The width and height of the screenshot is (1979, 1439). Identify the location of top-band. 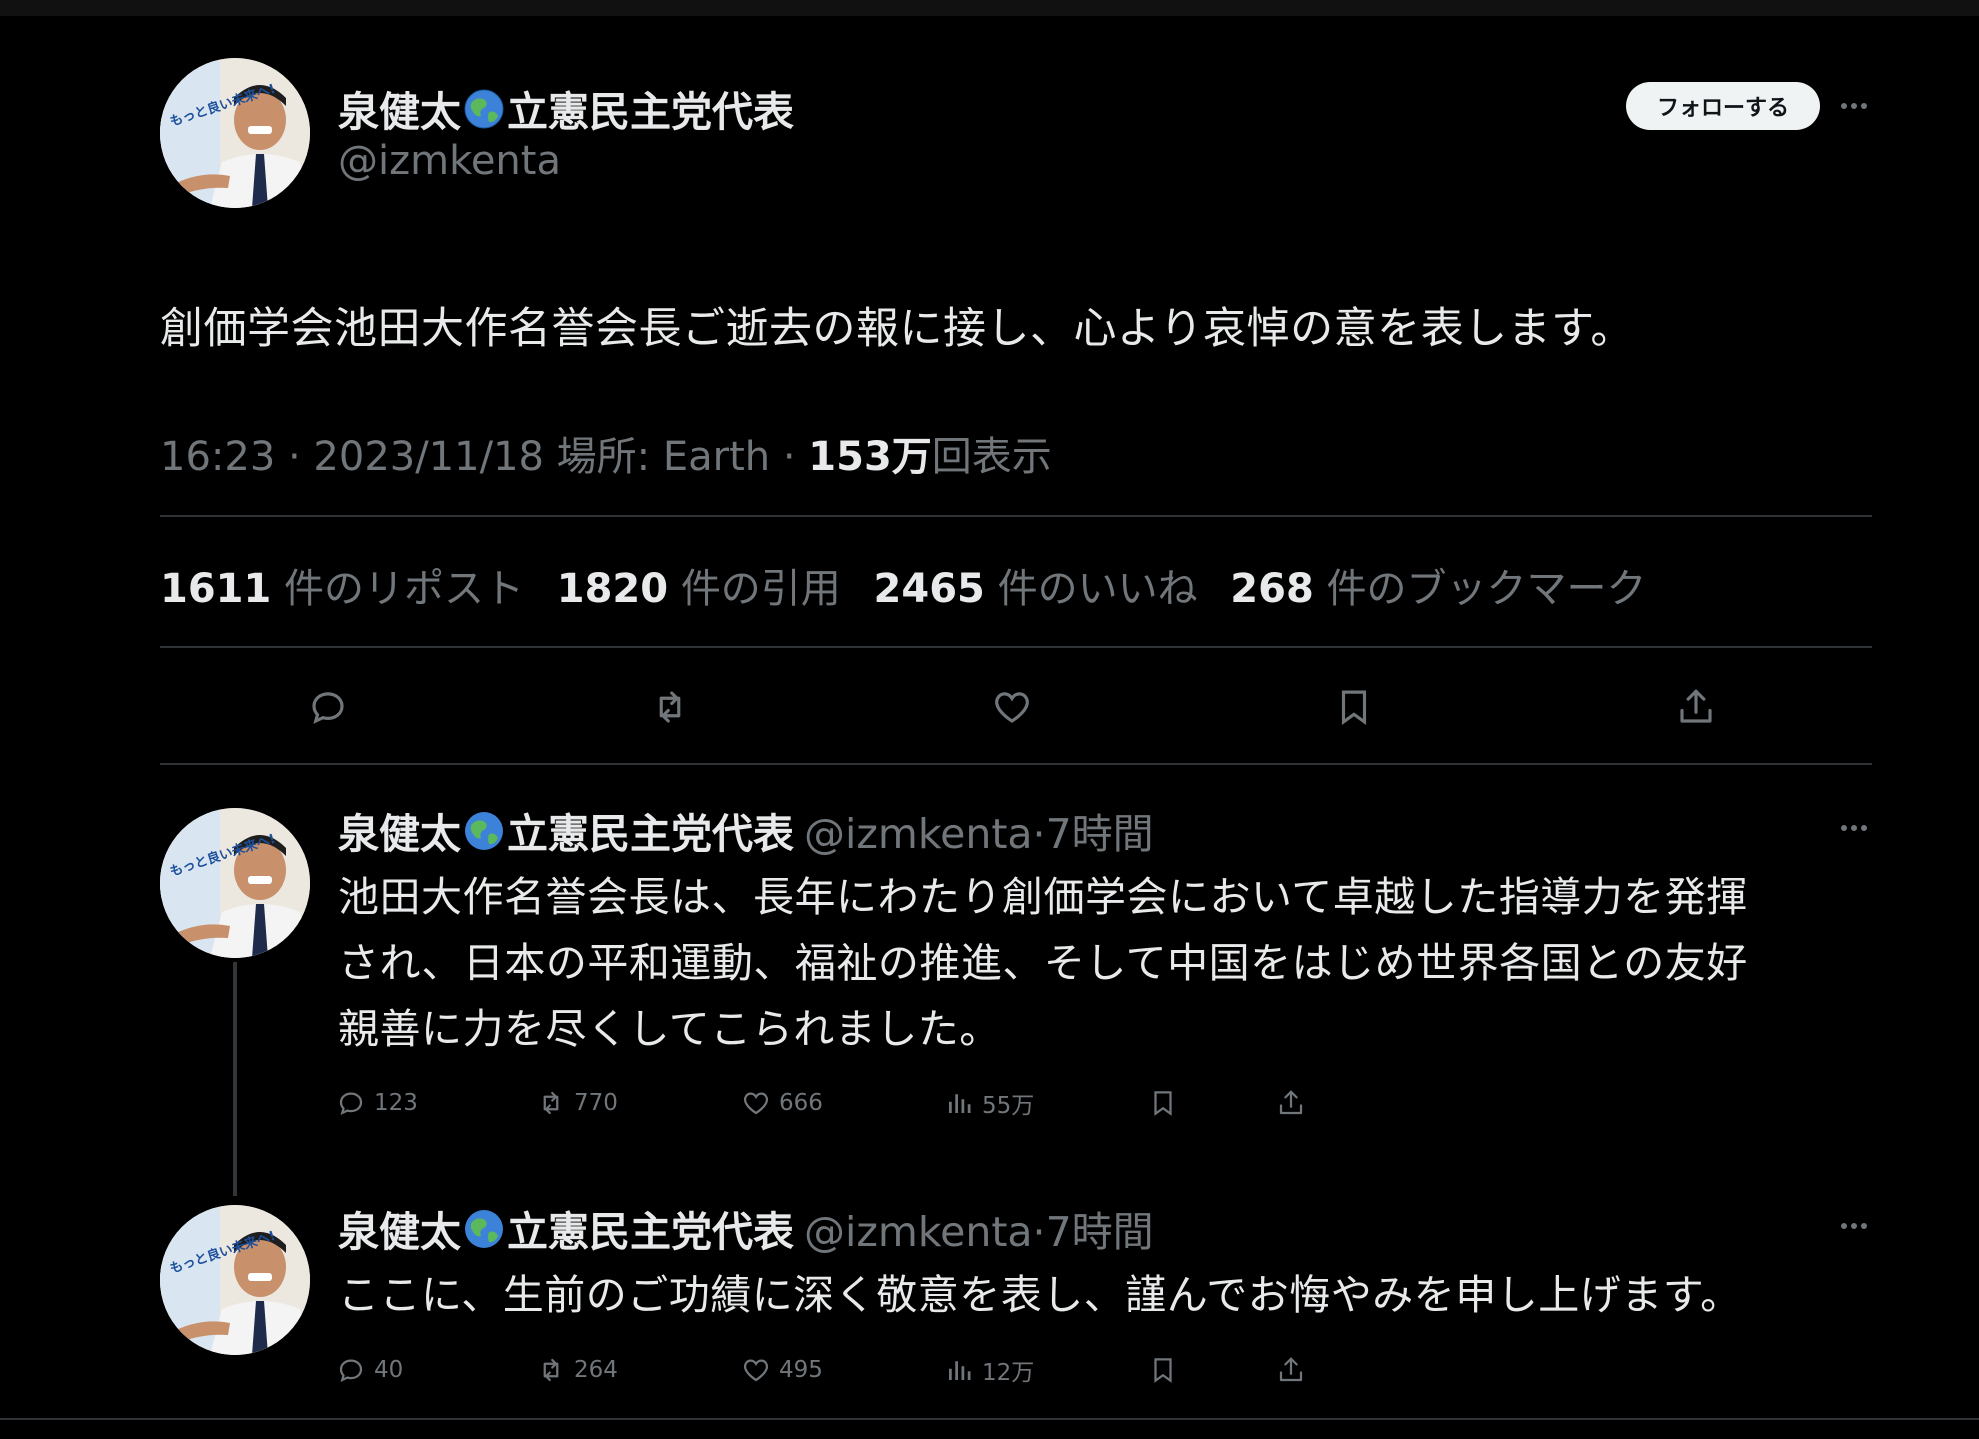
(989, 8).